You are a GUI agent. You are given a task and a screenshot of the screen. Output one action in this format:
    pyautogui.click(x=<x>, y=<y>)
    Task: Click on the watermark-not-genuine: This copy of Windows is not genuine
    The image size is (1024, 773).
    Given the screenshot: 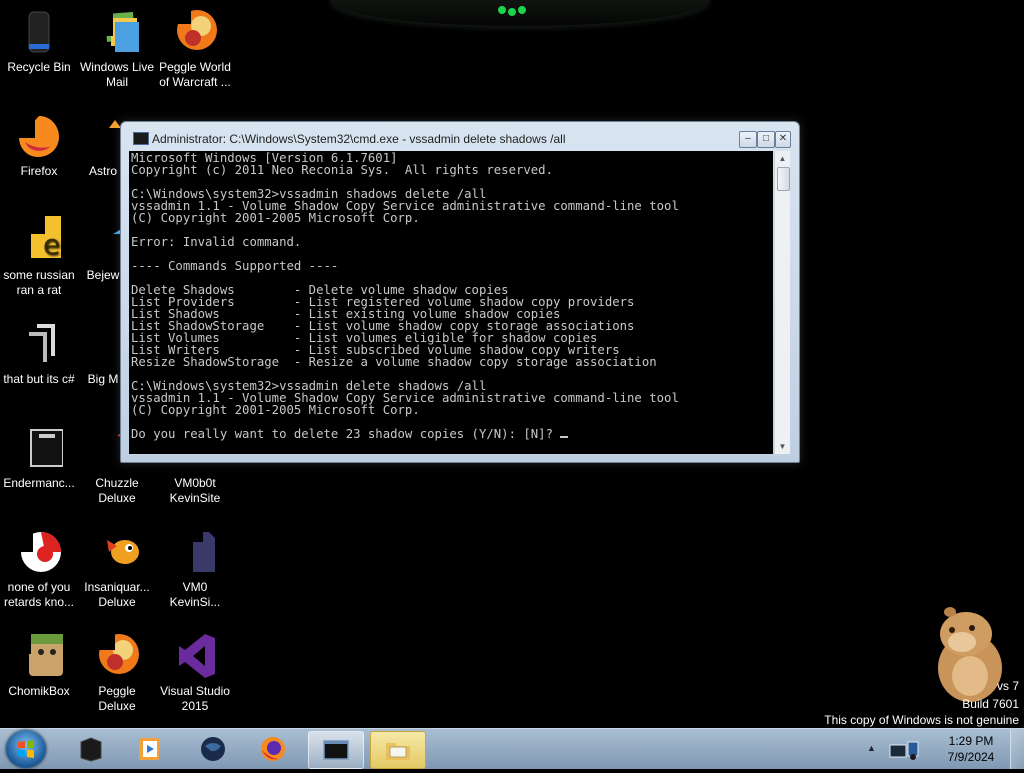 What is the action you would take?
    pyautogui.click(x=921, y=720)
    